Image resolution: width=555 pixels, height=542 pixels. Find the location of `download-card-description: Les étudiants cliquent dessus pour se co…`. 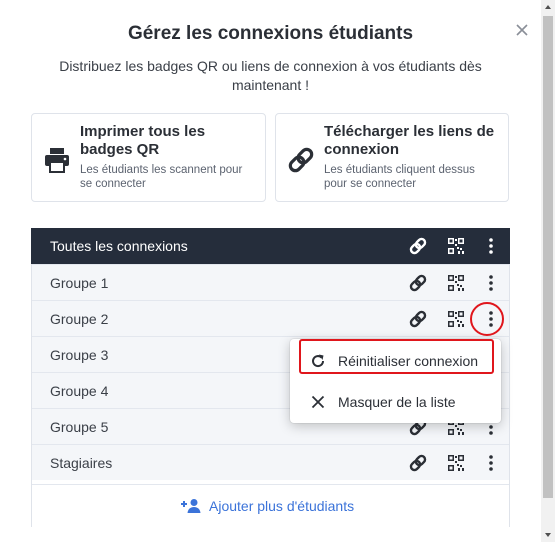

download-card-description: Les étudiants cliquent dessus pour se co… is located at coordinates (399, 177).